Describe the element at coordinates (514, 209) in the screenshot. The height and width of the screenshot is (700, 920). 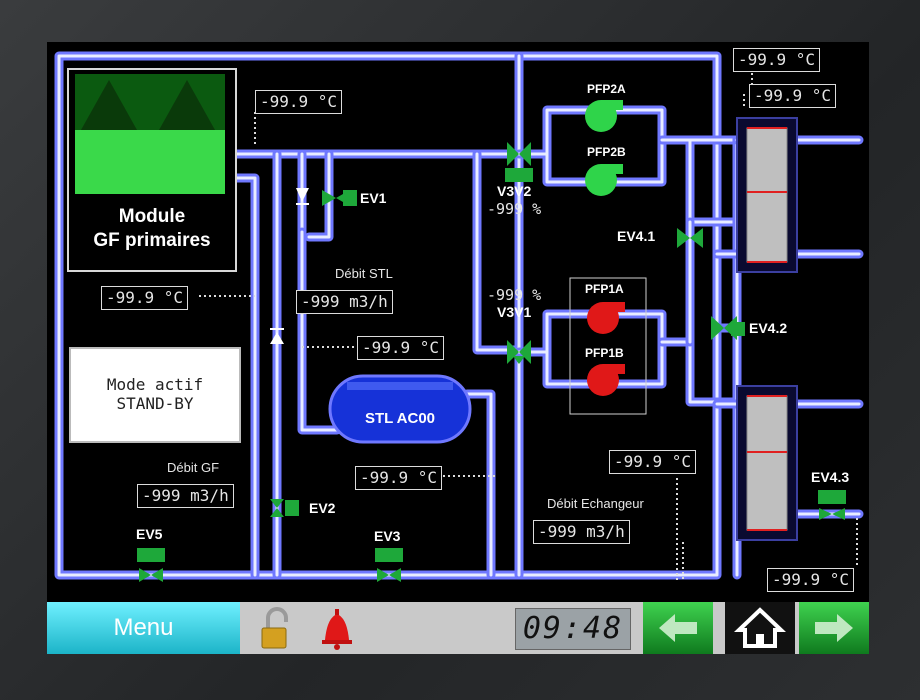
I see `v3v2-percent: -999 %` at that location.